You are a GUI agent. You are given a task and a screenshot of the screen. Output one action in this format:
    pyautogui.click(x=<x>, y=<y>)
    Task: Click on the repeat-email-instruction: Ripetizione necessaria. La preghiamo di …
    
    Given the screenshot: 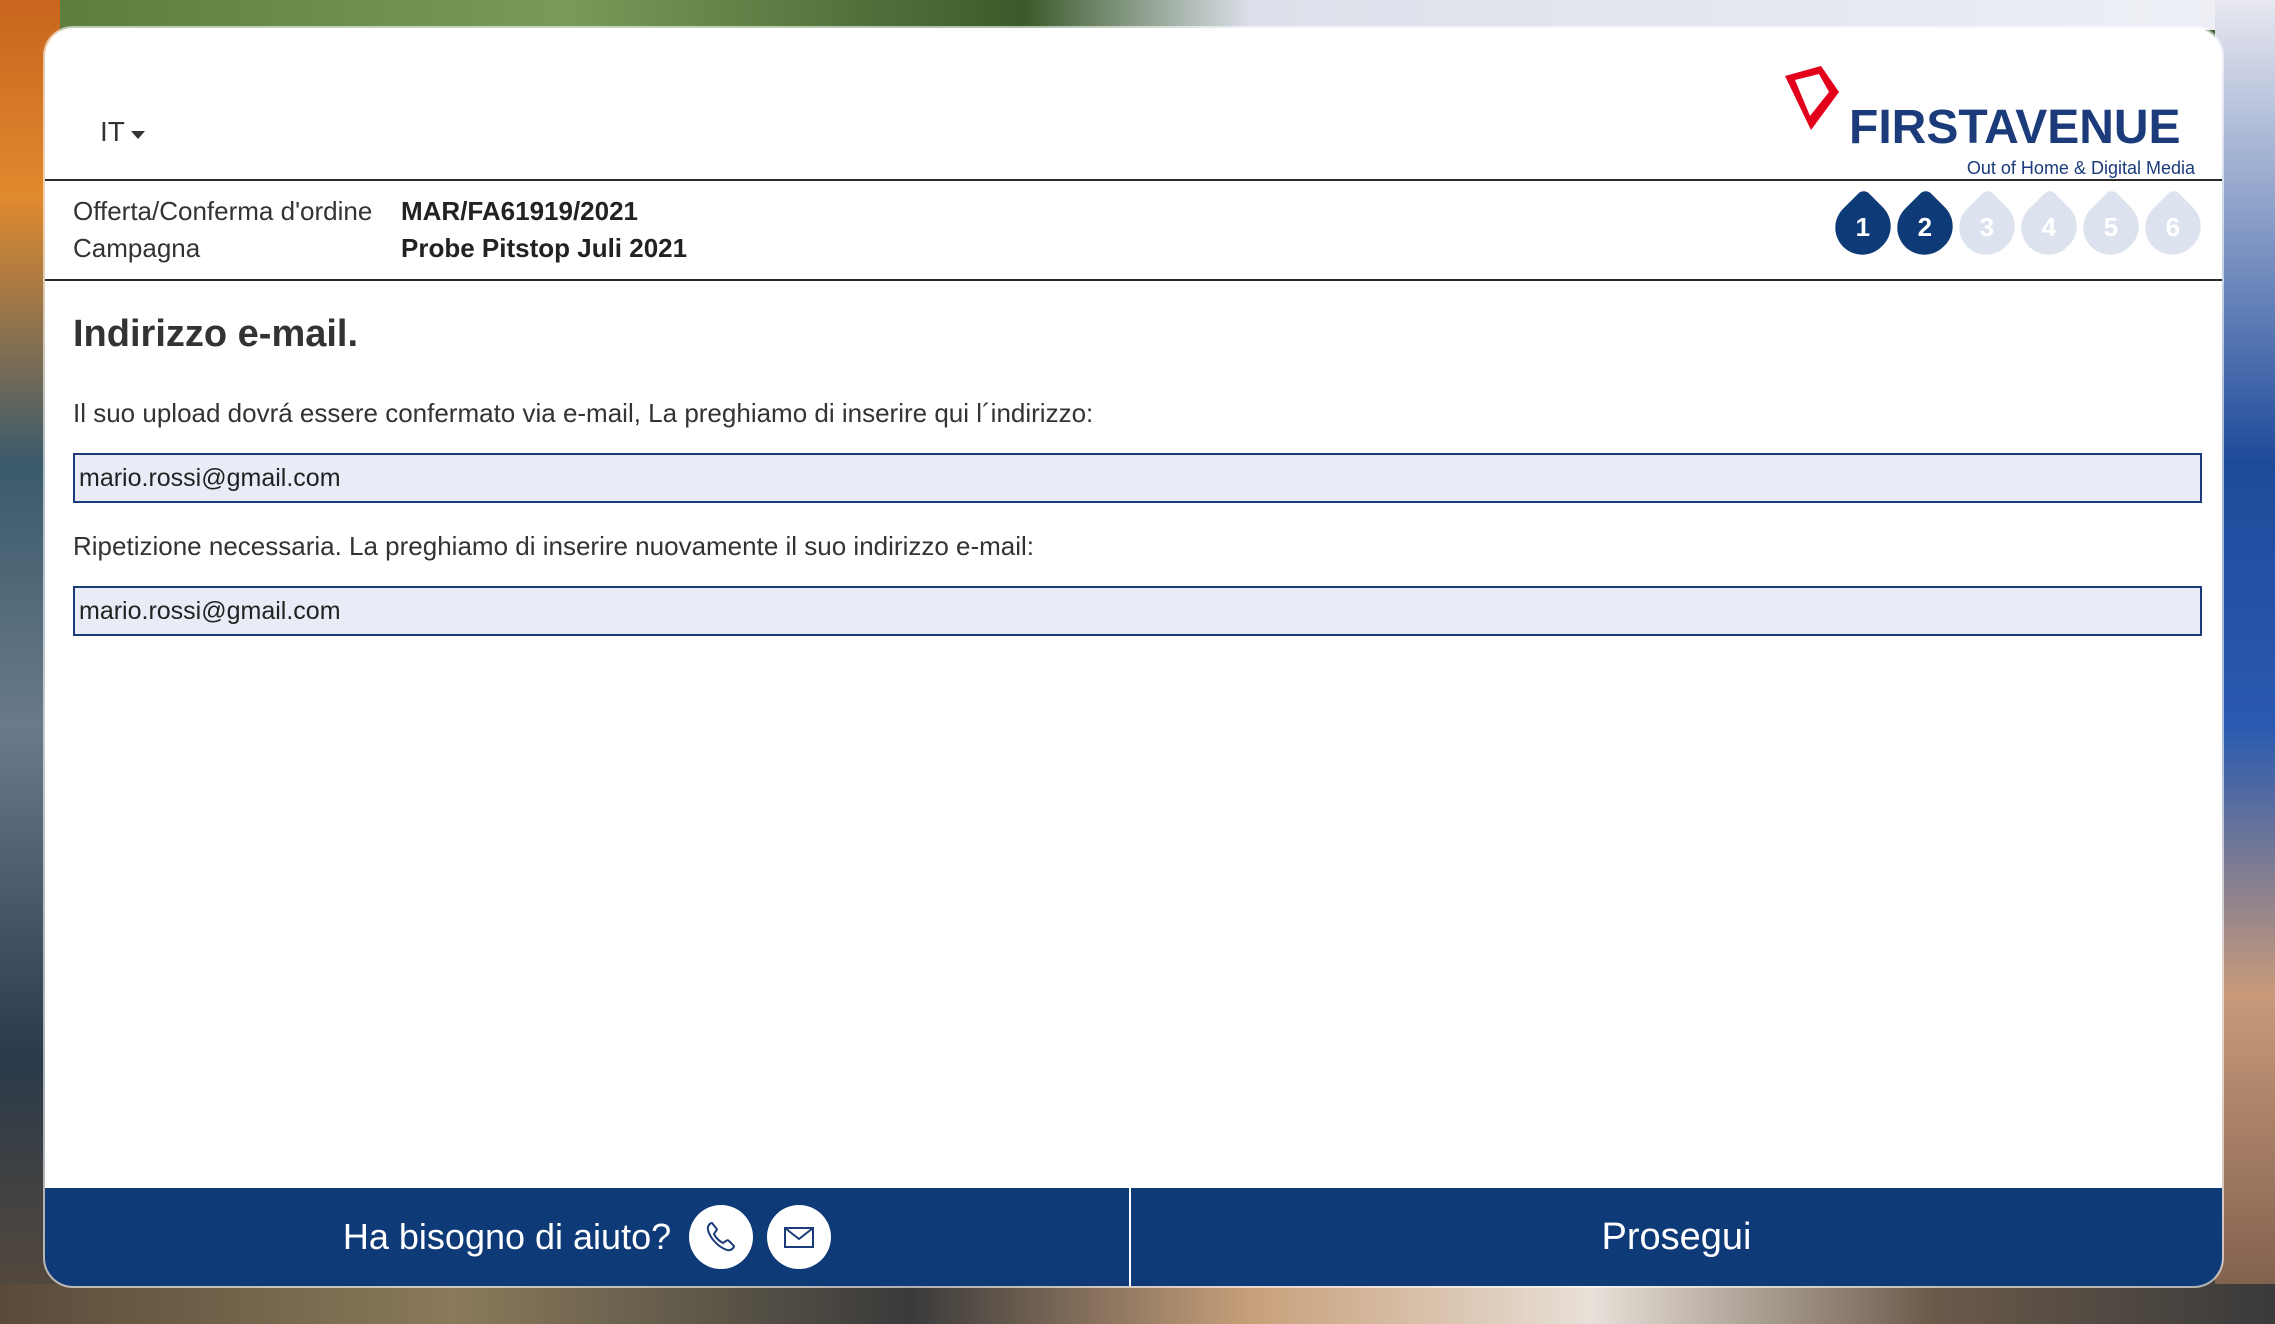 What is the action you would take?
    pyautogui.click(x=554, y=546)
    